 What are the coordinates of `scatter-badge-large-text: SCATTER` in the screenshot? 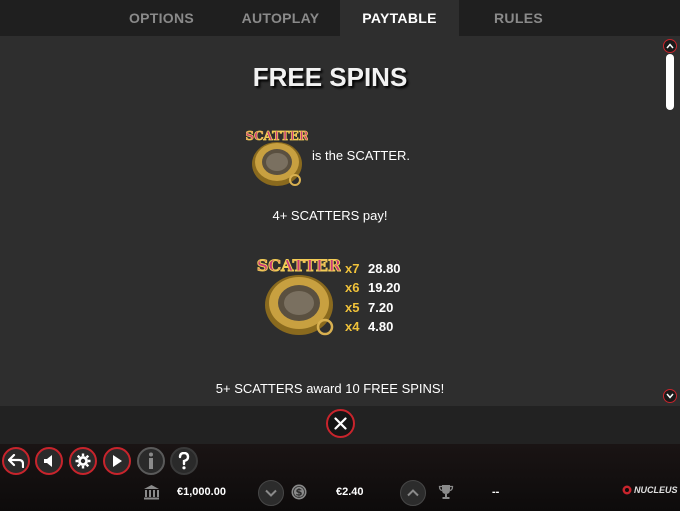 It's located at (299, 265).